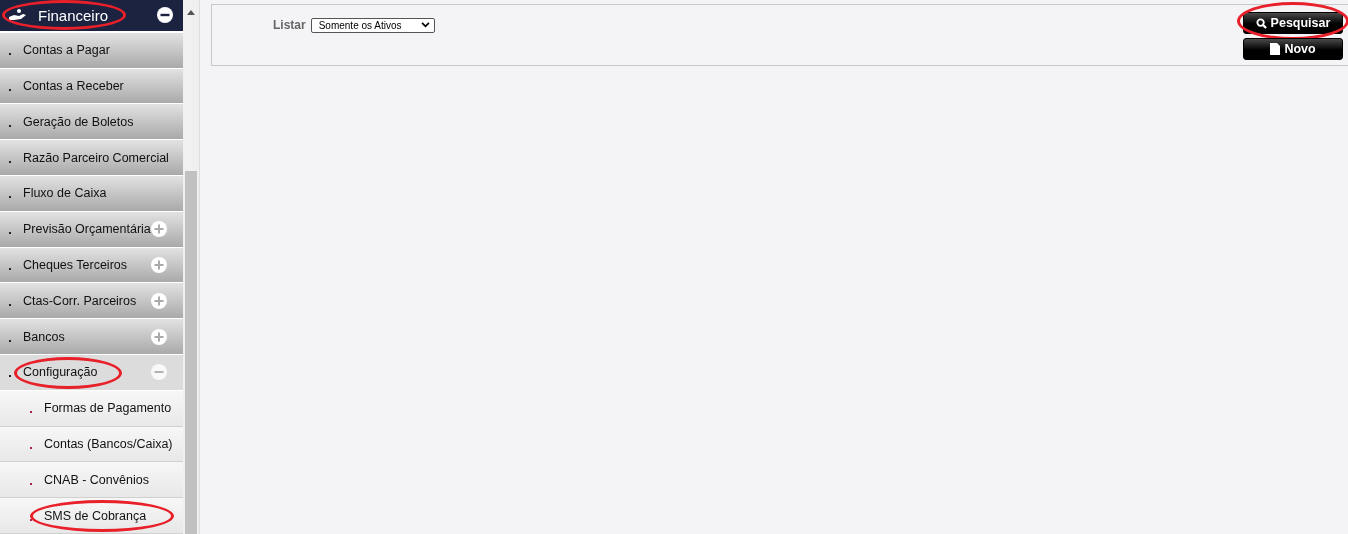 This screenshot has width=1348, height=534. Describe the element at coordinates (61, 372) in the screenshot. I see `menu-item-label: Configuração` at that location.